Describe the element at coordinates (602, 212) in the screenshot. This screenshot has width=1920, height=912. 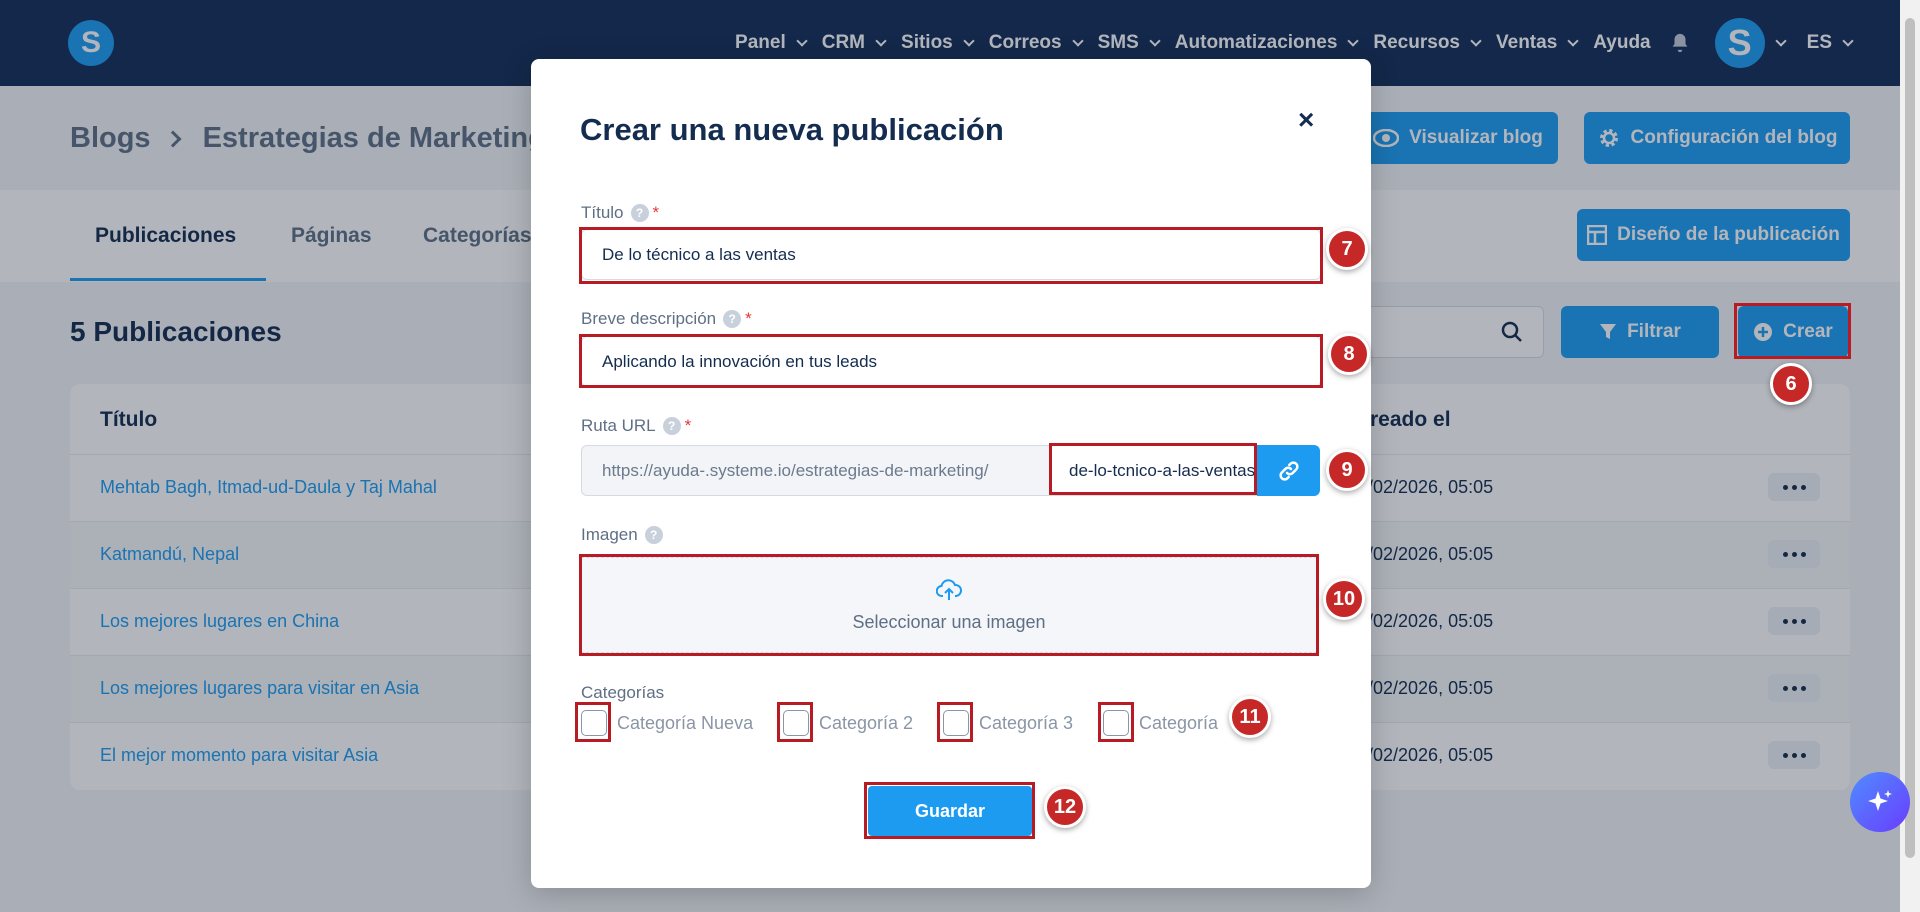
I see `title-label: Título` at that location.